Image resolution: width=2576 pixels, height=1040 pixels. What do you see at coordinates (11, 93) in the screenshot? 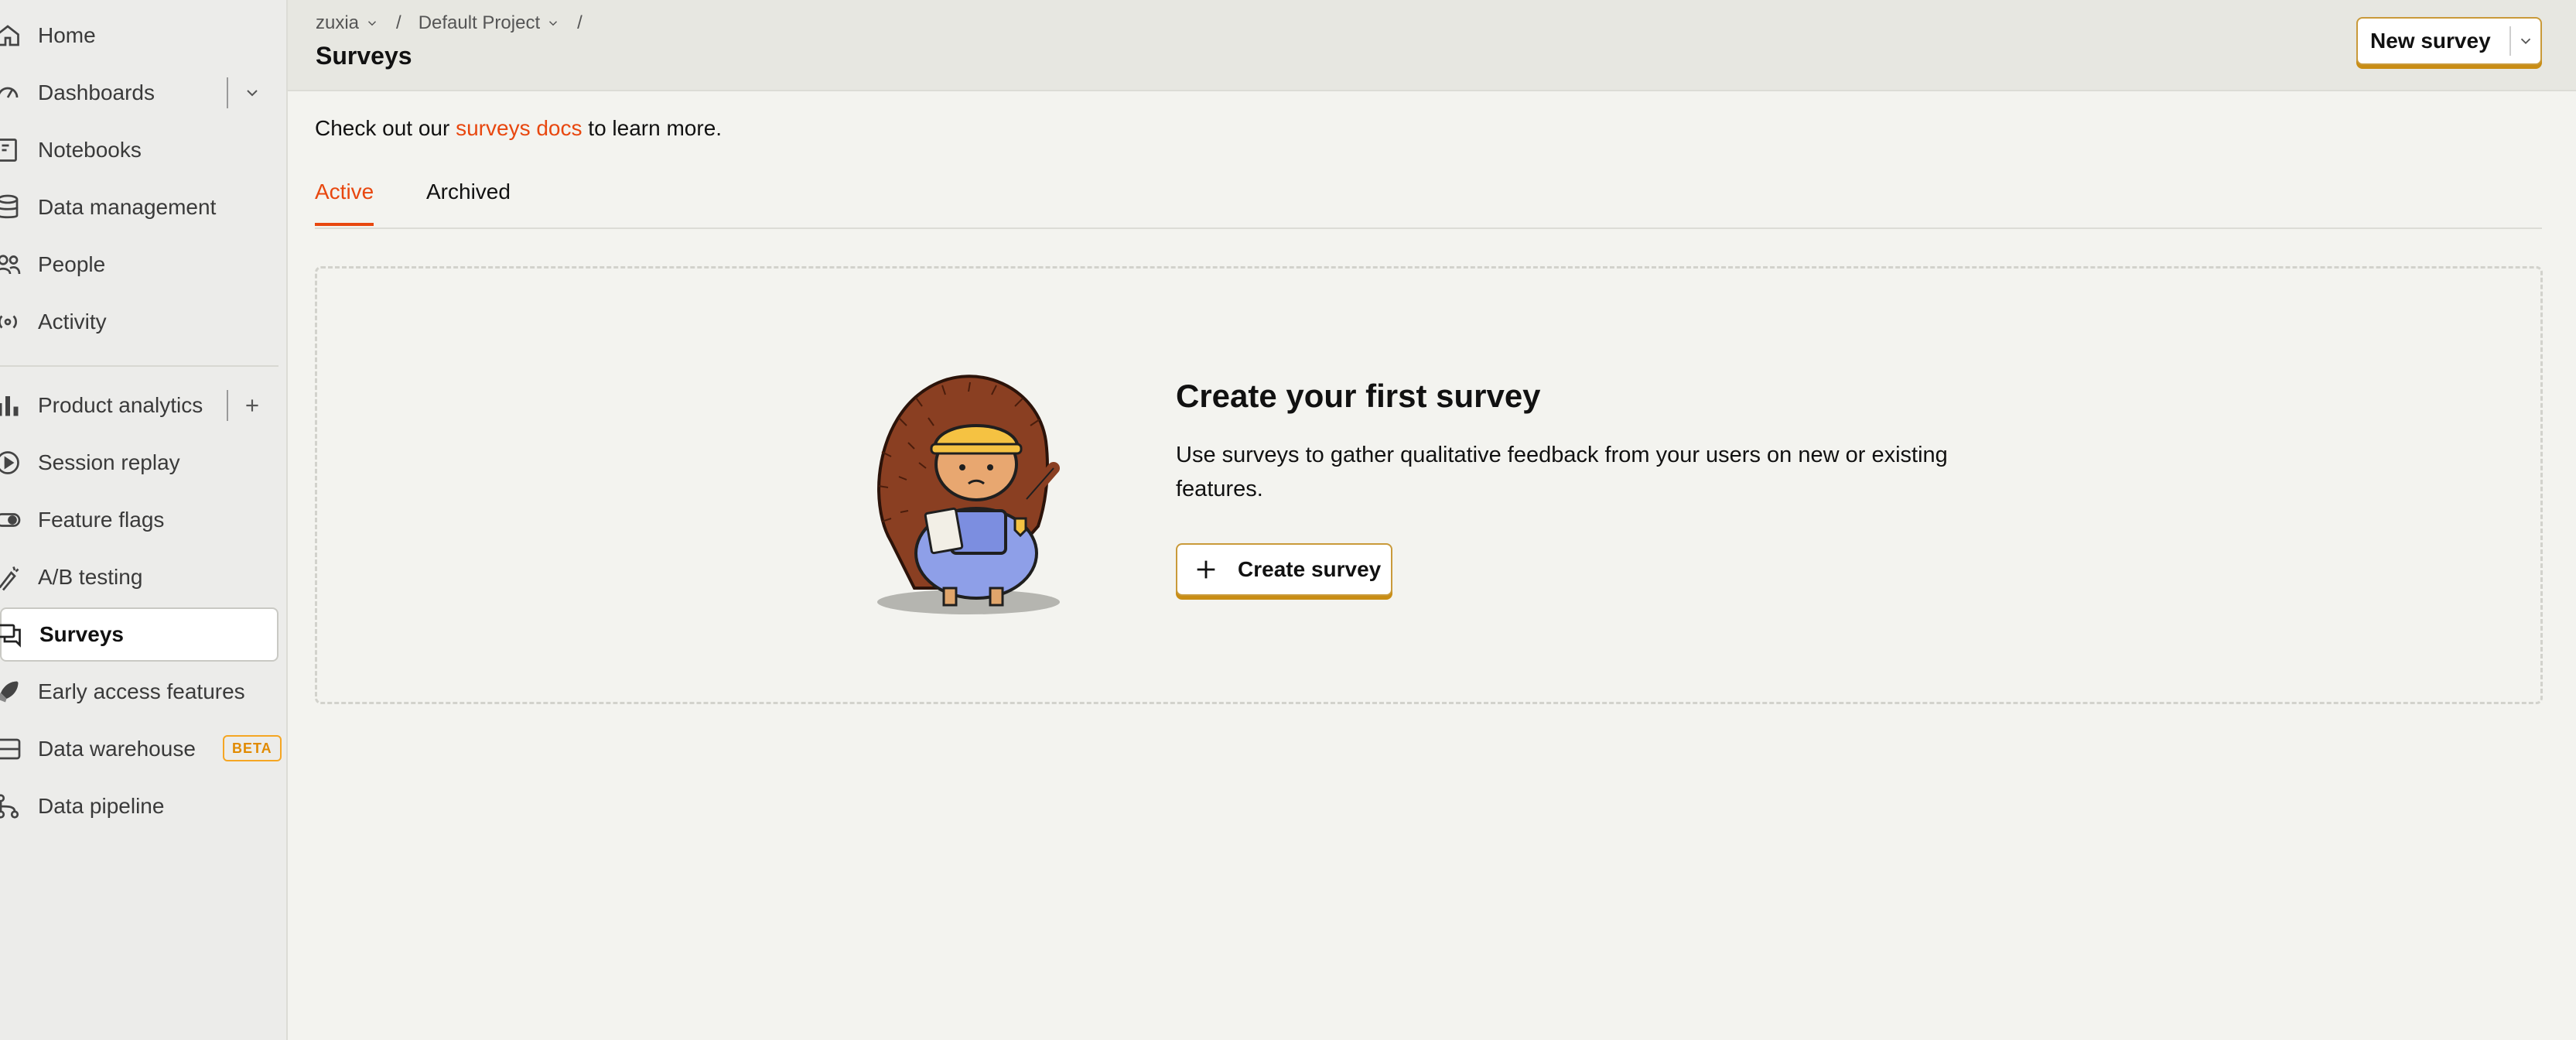
I see `dashboard-icon` at bounding box center [11, 93].